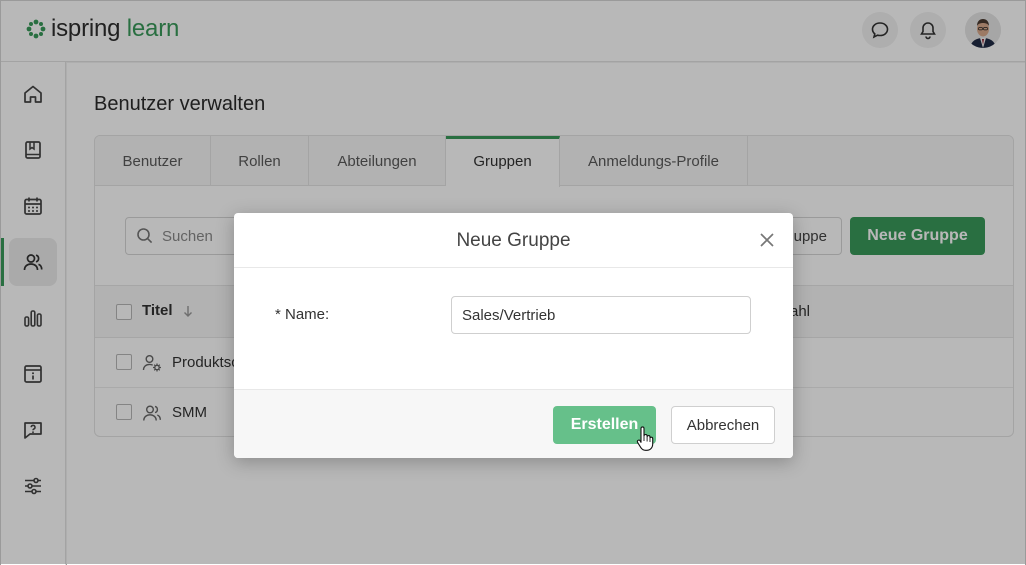 The image size is (1026, 565). Describe the element at coordinates (723, 425) in the screenshot. I see `cancel-button: Abbrechen` at that location.